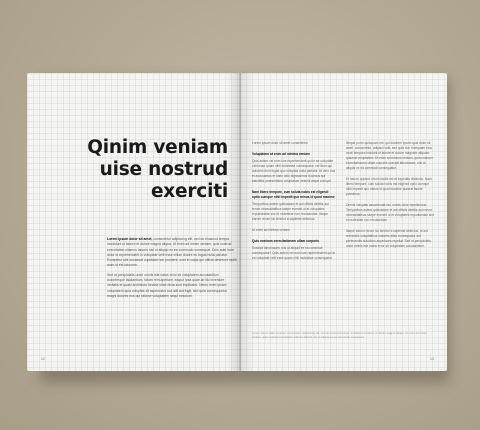 Image resolution: width=480 pixels, height=430 pixels. I want to click on title-line-1: Qinim veniam, so click(157, 147).